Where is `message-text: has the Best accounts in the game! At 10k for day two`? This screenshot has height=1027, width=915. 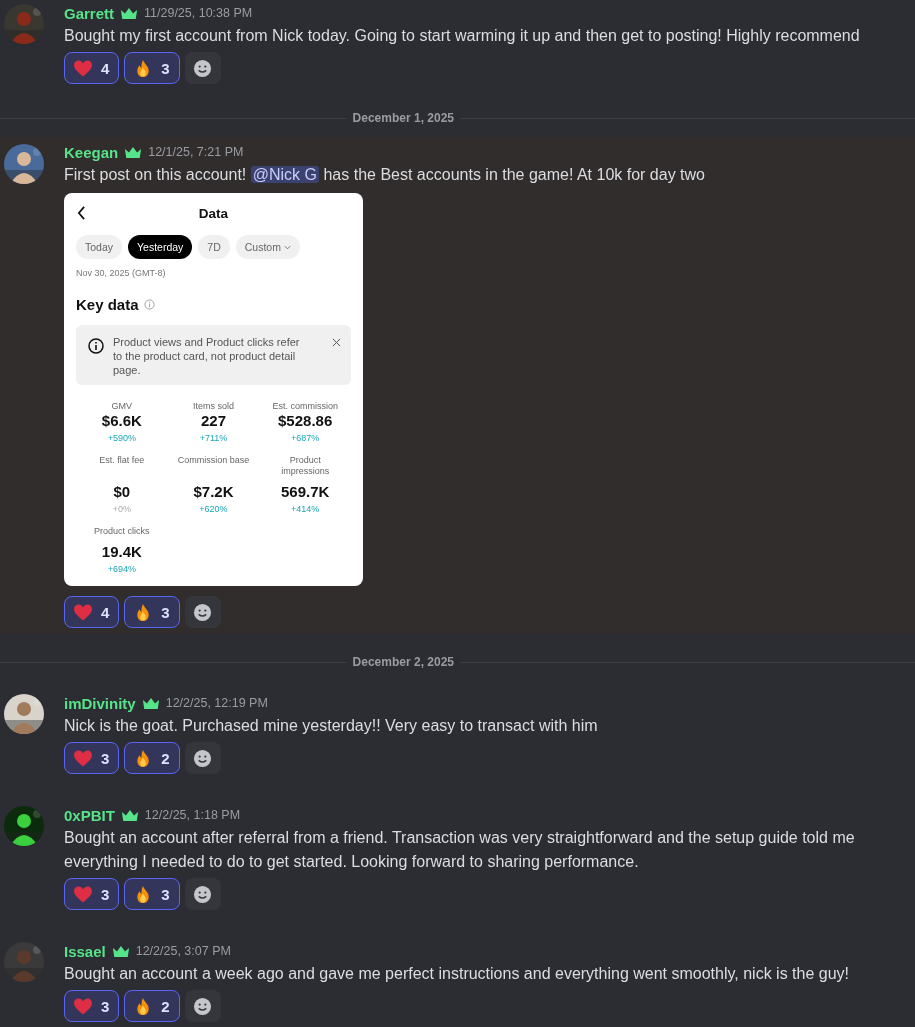
message-text: has the Best accounts in the game! At 10k for day two is located at coordinates (513, 174).